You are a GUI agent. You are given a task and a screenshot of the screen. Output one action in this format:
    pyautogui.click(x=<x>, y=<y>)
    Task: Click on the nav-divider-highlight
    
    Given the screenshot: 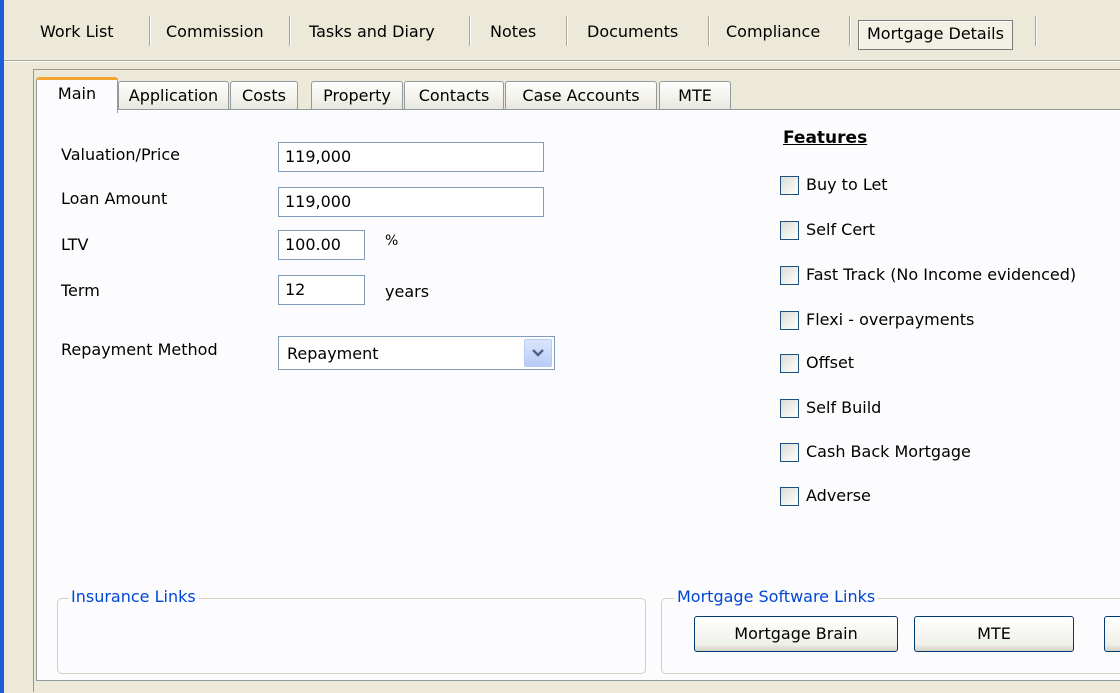 What is the action you would take?
    pyautogui.click(x=562, y=61)
    